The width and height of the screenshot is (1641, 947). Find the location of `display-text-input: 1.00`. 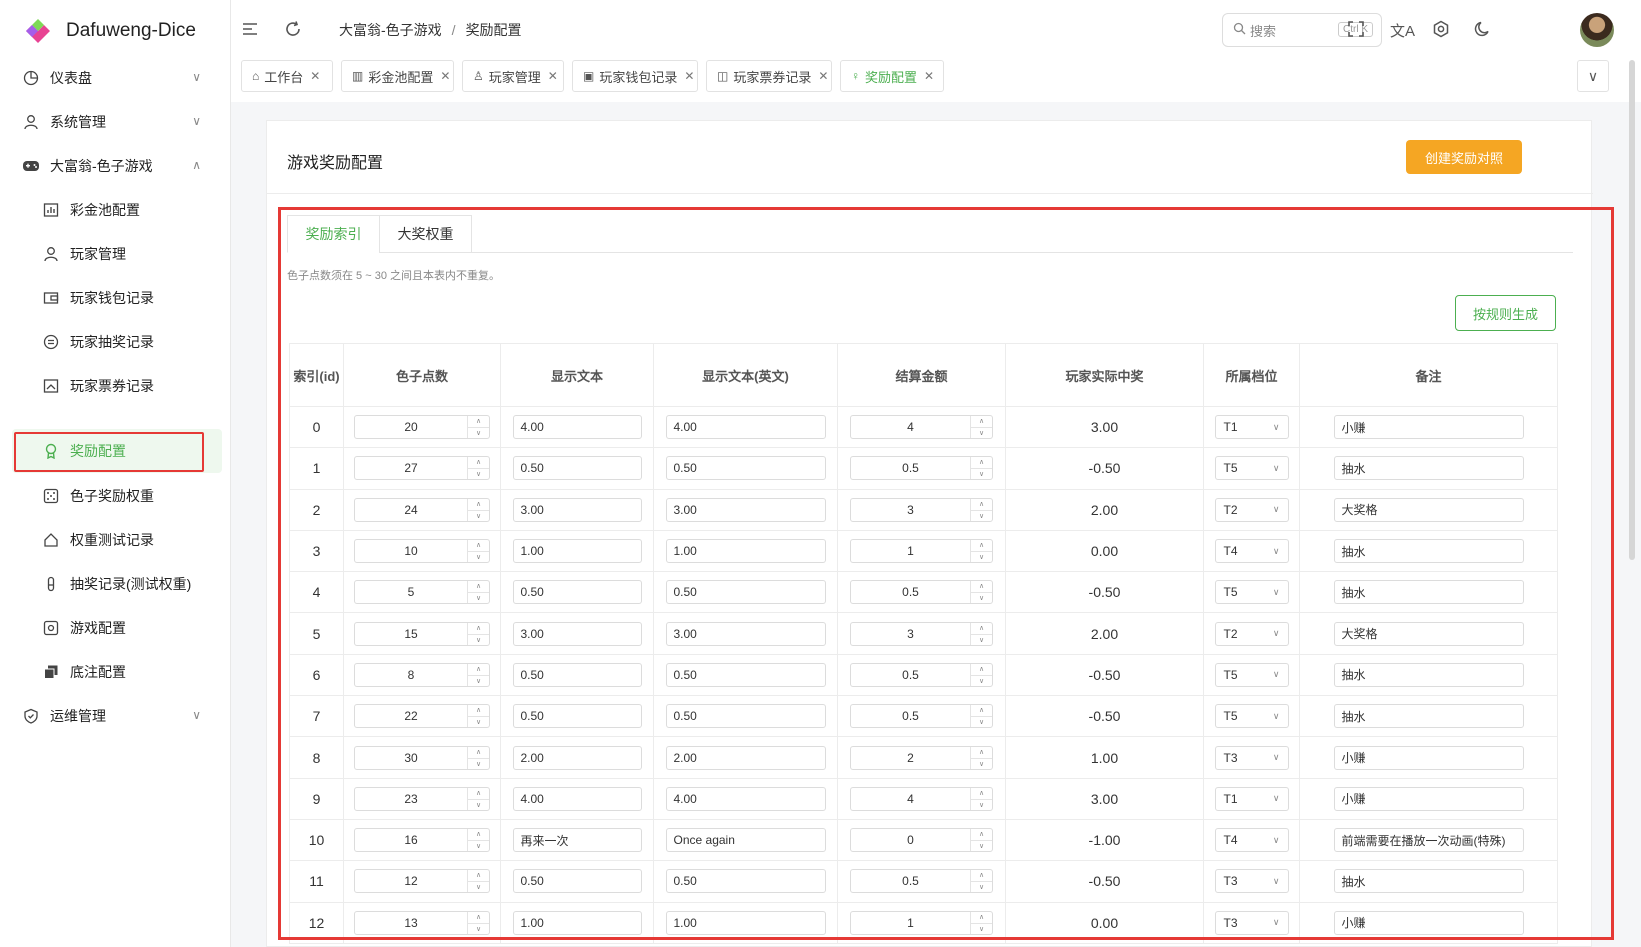

display-text-input: 1.00 is located at coordinates (577, 551).